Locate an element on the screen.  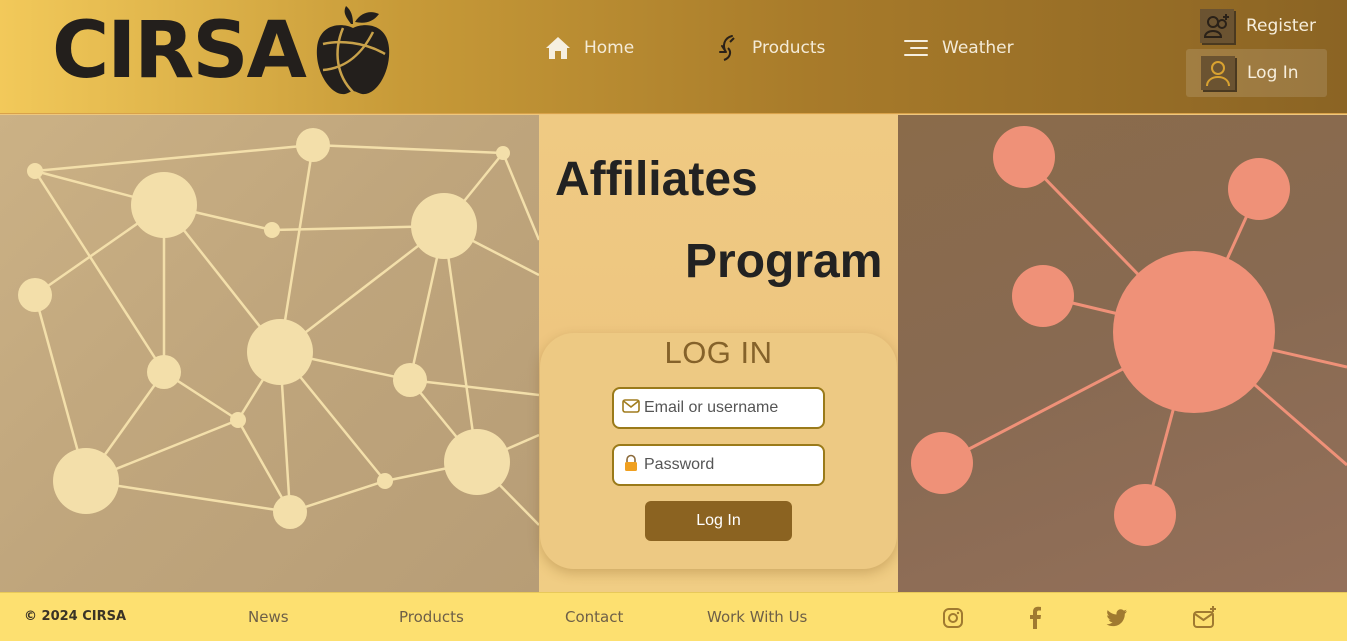
home-icon is located at coordinates (558, 48).